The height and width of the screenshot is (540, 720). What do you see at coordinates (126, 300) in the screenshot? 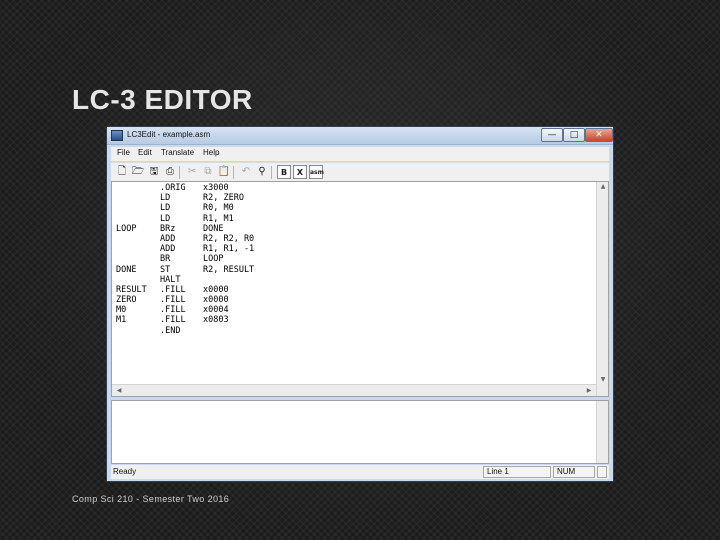
I see `code-label: ZERO` at bounding box center [126, 300].